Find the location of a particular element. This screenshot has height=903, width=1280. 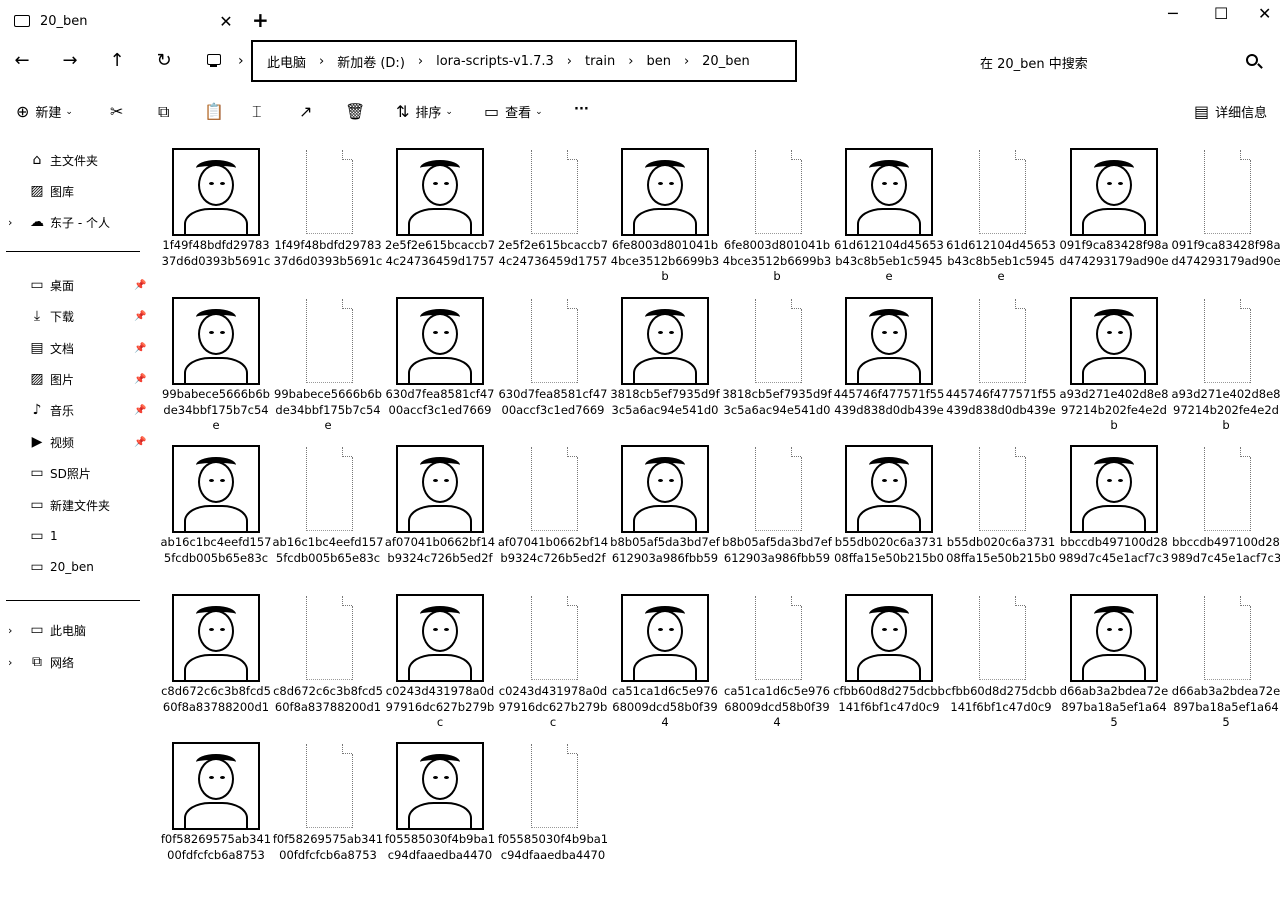

image-file-item: c0243d431978a0d97916dc627b279bc is located at coordinates (440, 664).